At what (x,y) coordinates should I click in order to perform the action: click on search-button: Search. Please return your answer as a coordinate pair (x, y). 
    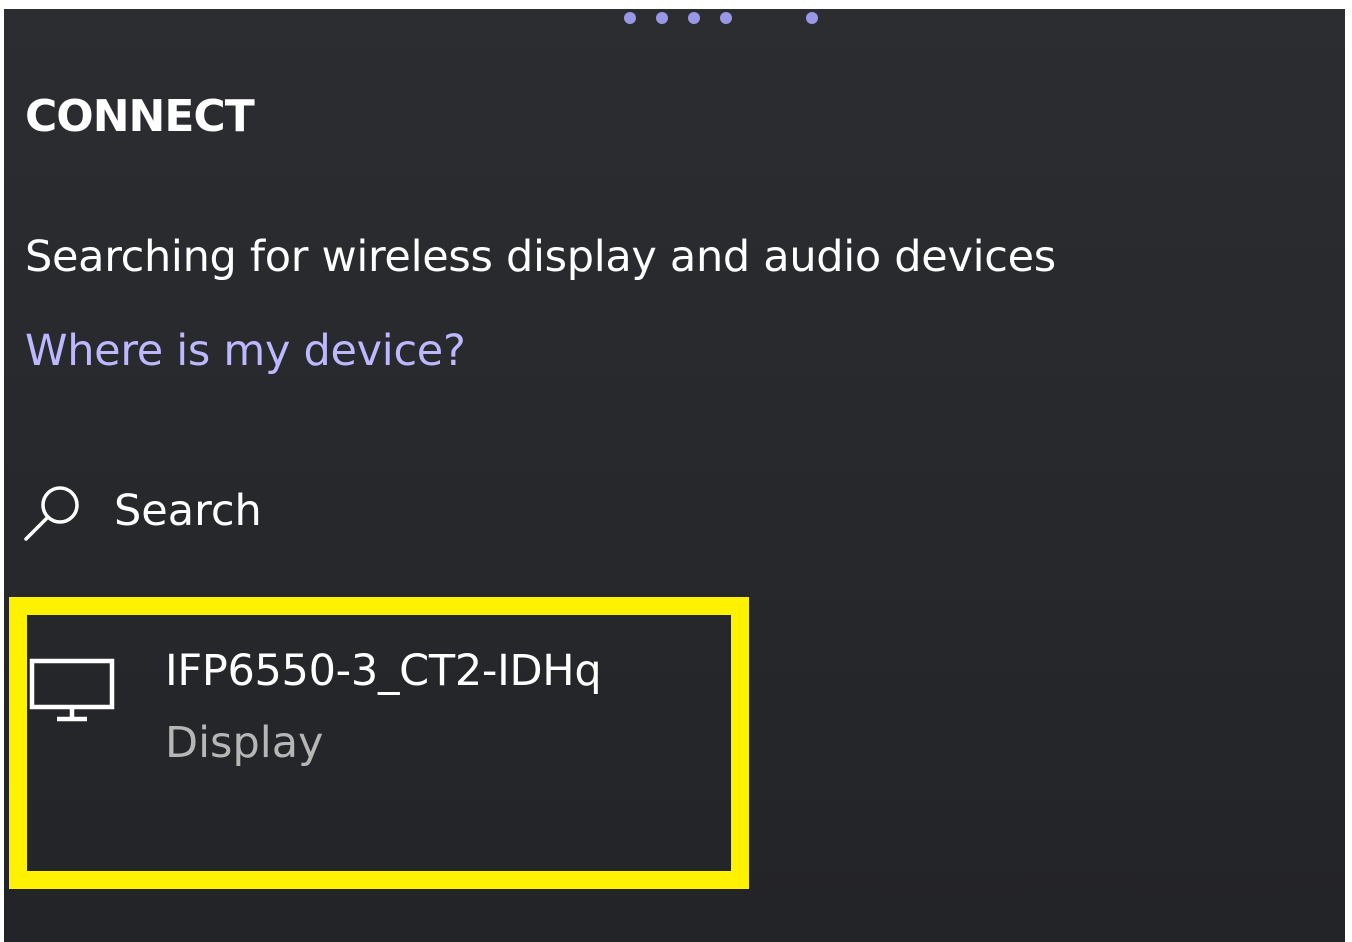
    Looking at the image, I should click on (142, 511).